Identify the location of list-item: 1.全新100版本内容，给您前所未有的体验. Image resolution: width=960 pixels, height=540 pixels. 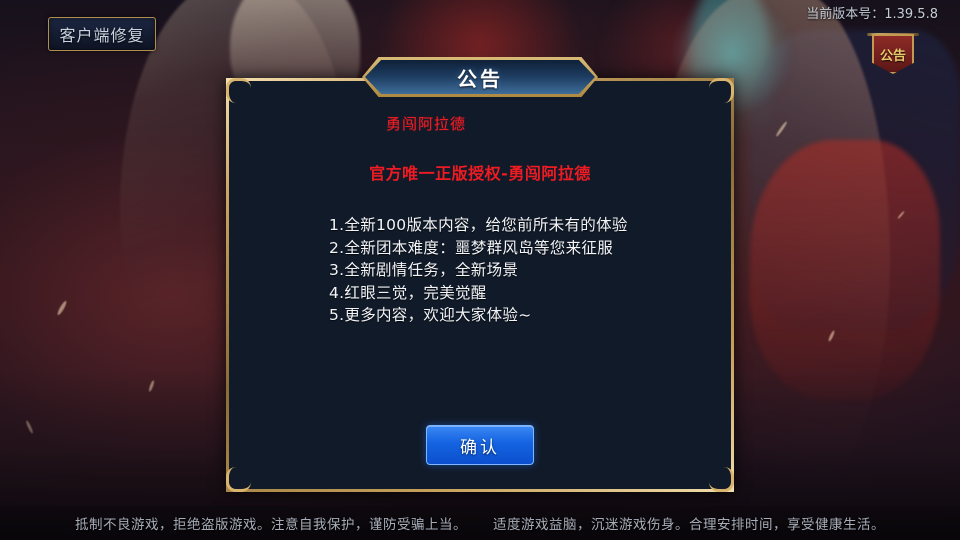
(478, 225).